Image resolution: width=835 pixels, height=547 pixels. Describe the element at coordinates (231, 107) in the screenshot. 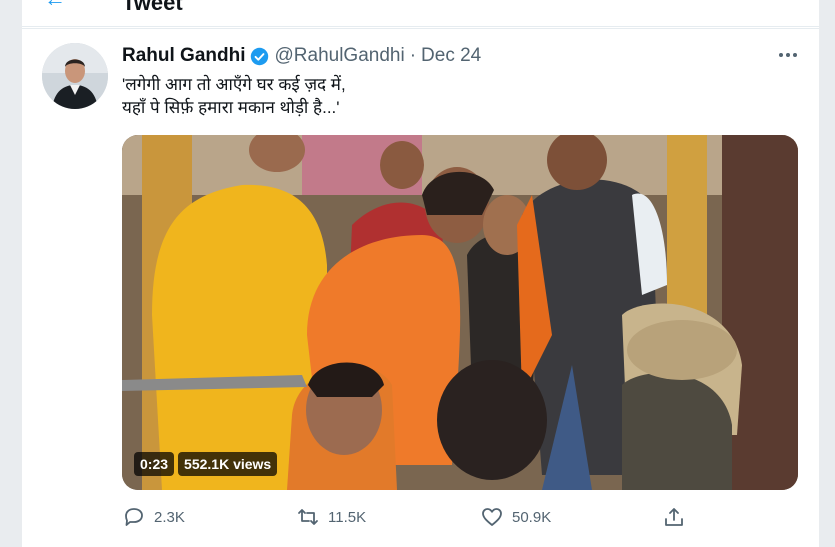

I see `tweet-text-line: यहाँ पे सिर्फ़ हमारा मकान थोड़ी है...'` at that location.